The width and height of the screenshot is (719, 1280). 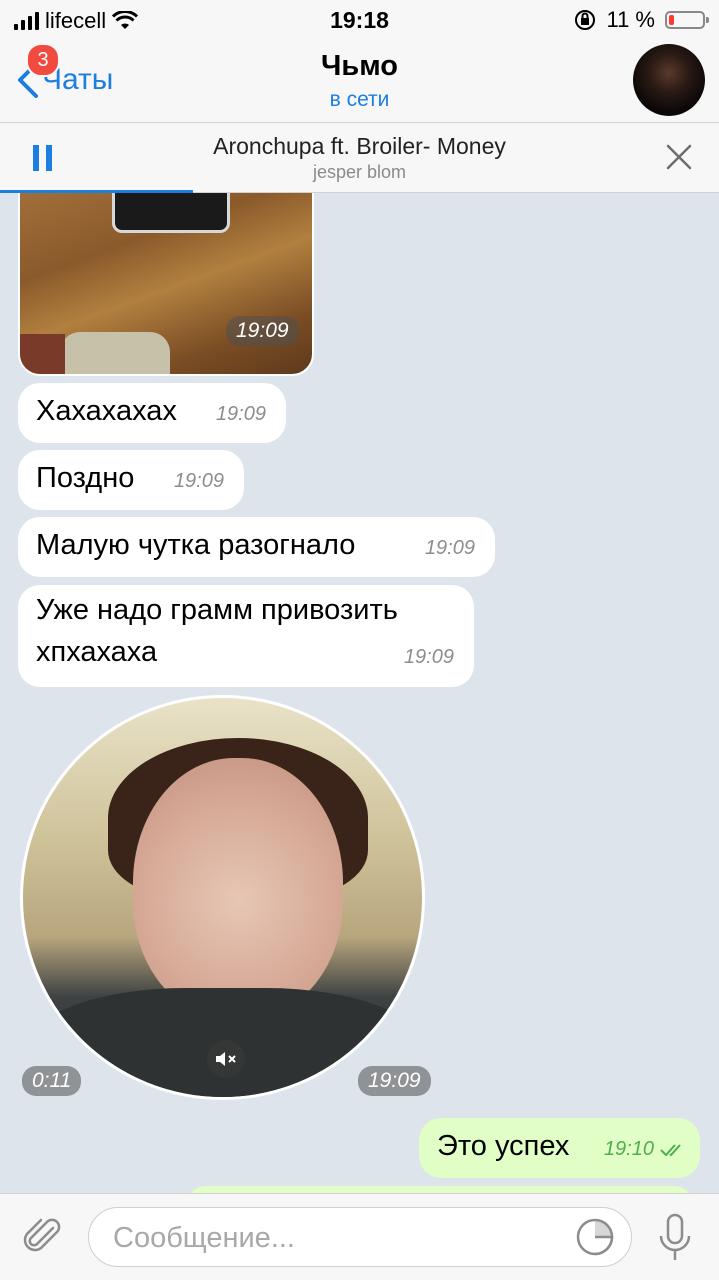 What do you see at coordinates (97, 652) in the screenshot?
I see `message-text-line2: хпхахаха` at bounding box center [97, 652].